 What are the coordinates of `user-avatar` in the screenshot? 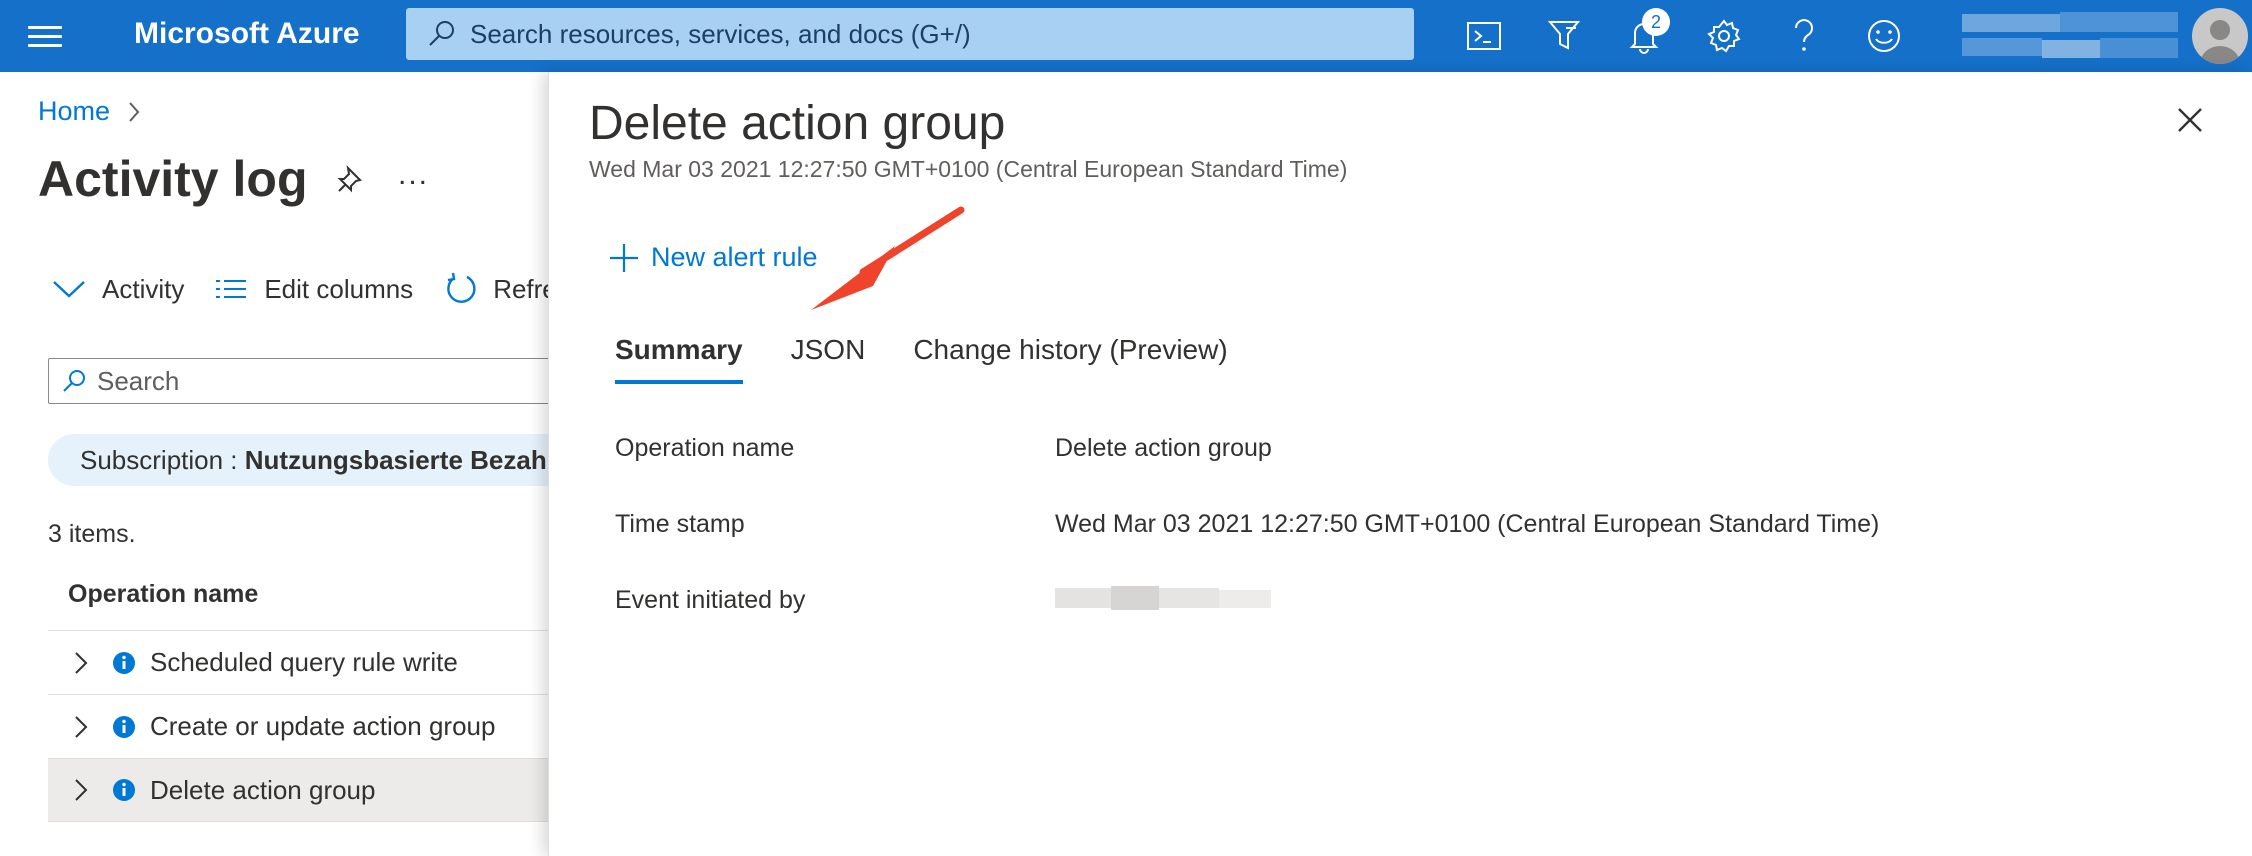 It's located at (2220, 36).